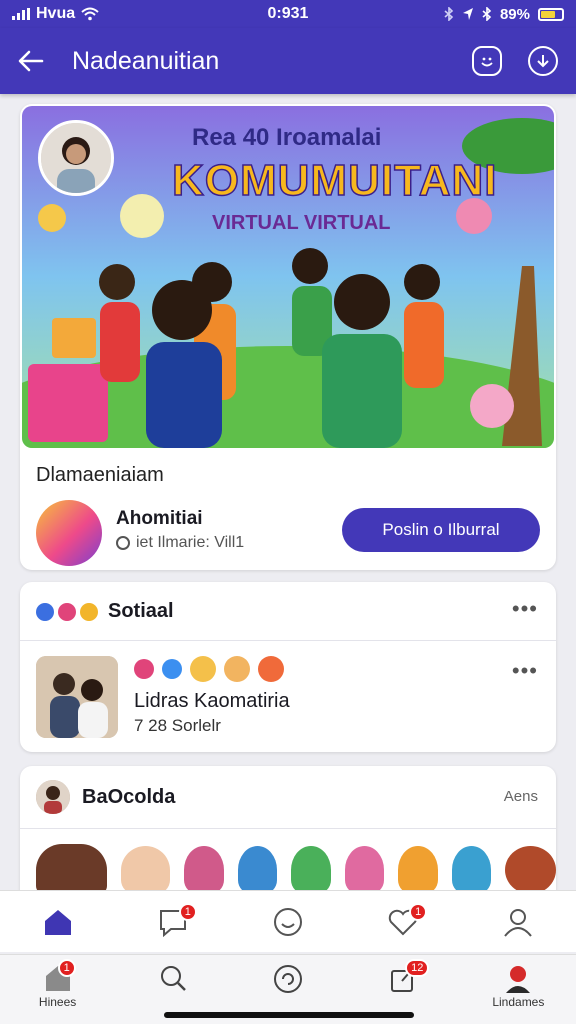 This screenshot has height=1024, width=576. Describe the element at coordinates (21, 14) in the screenshot. I see `signal-icon` at that location.